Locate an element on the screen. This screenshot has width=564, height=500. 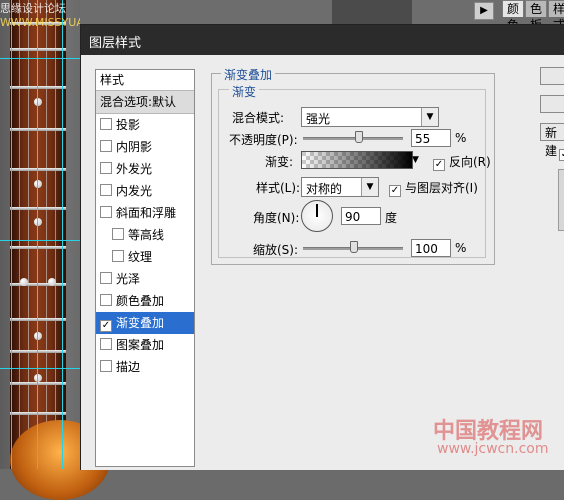
scale-unit: % is located at coordinates (461, 248).